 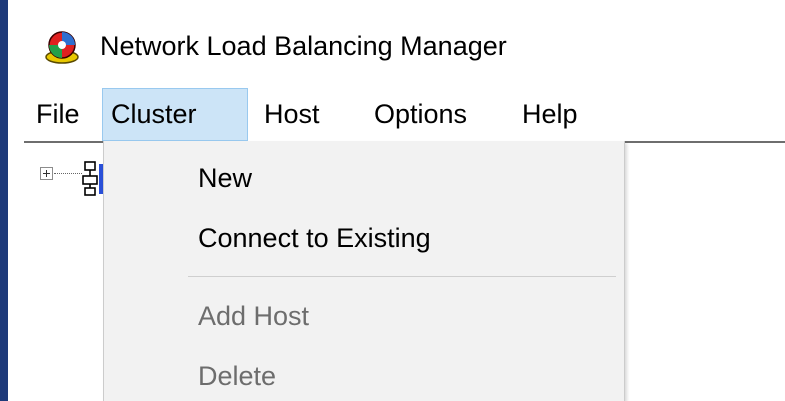 What do you see at coordinates (4, 200) in the screenshot?
I see `window-left-border` at bounding box center [4, 200].